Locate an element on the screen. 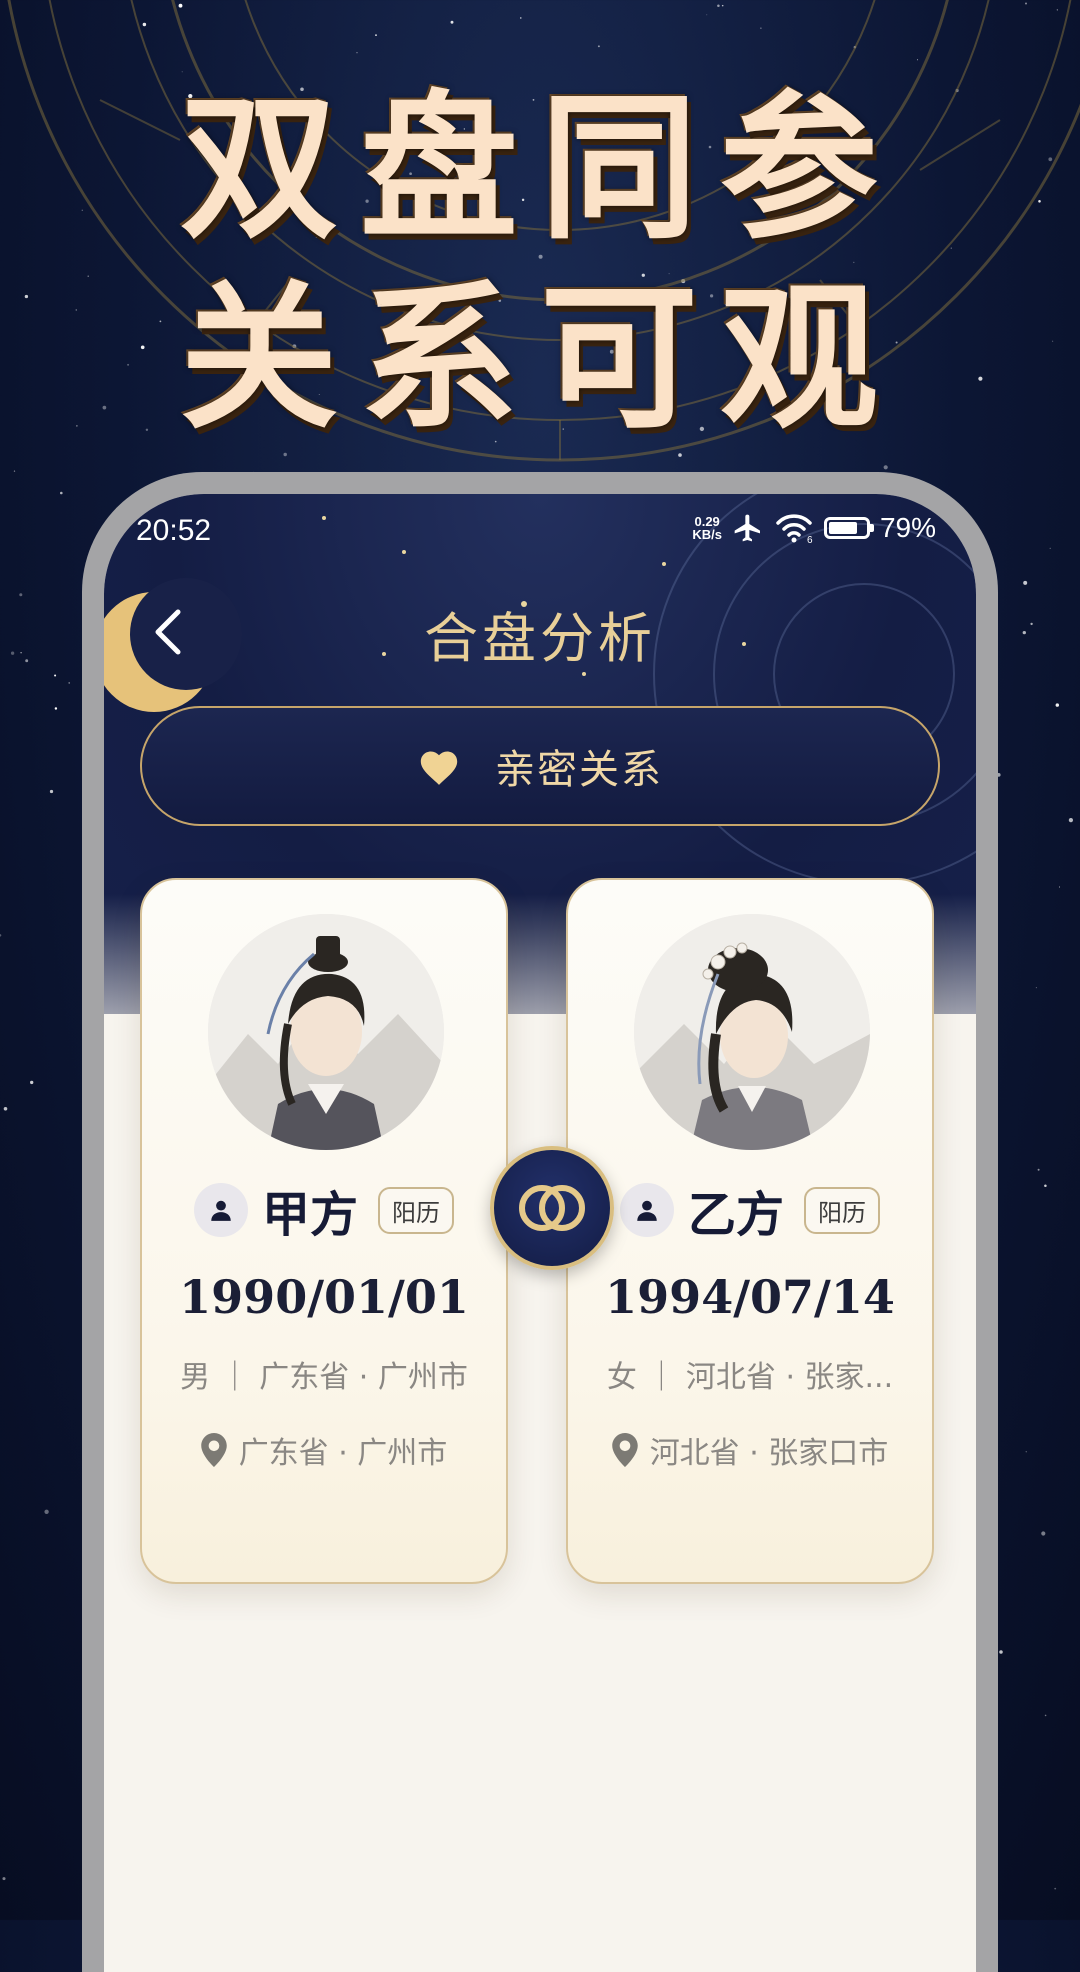 The height and width of the screenshot is (1972, 1080). person-b-name-row: 乙方 阳历 is located at coordinates (750, 1211).